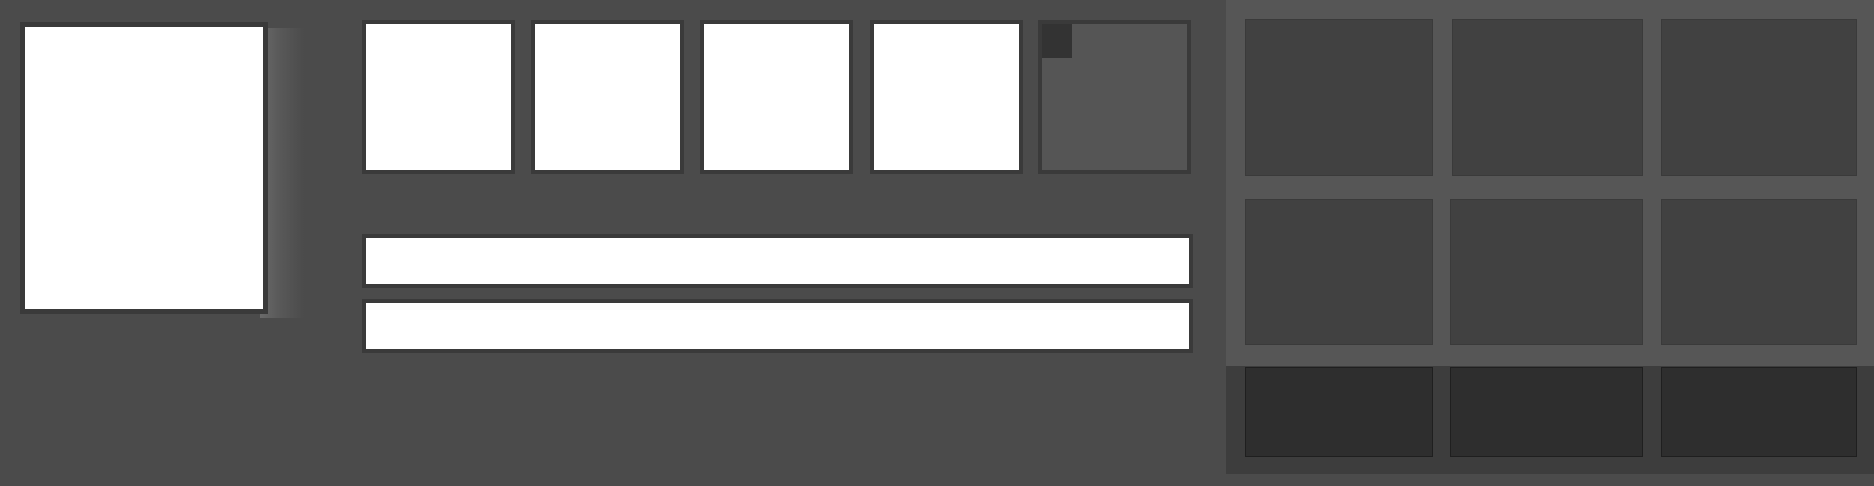 Image resolution: width=1874 pixels, height=486 pixels. Describe the element at coordinates (1114, 97) in the screenshot. I see `swatch-empty` at that location.